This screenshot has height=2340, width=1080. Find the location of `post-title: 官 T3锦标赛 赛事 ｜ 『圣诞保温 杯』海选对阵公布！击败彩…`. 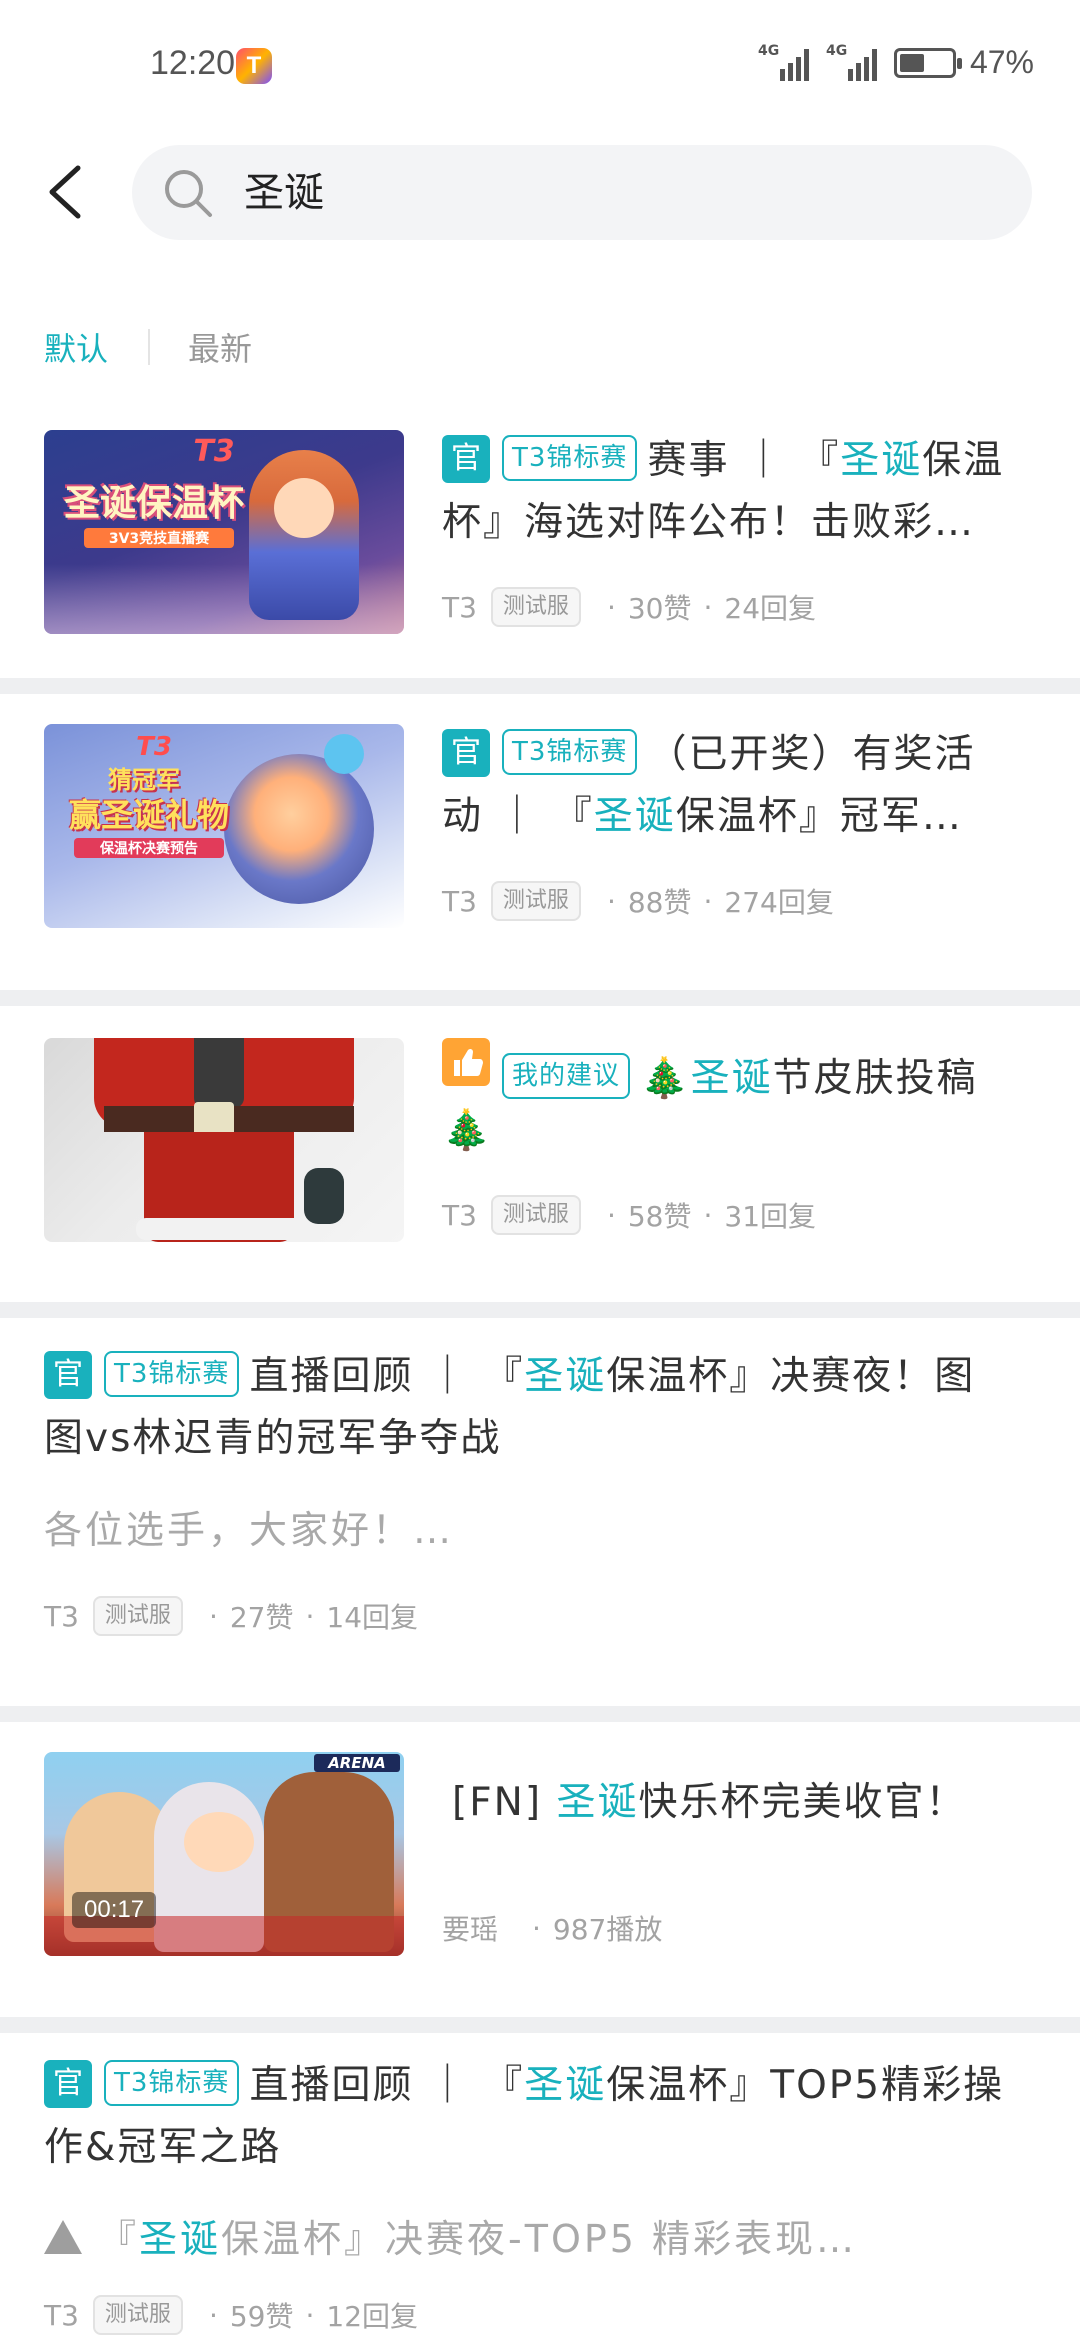

post-title: 官 T3锦标赛 赛事 ｜ 『圣诞保温 杯』海选对阵公布！击败彩… is located at coordinates (742, 492).